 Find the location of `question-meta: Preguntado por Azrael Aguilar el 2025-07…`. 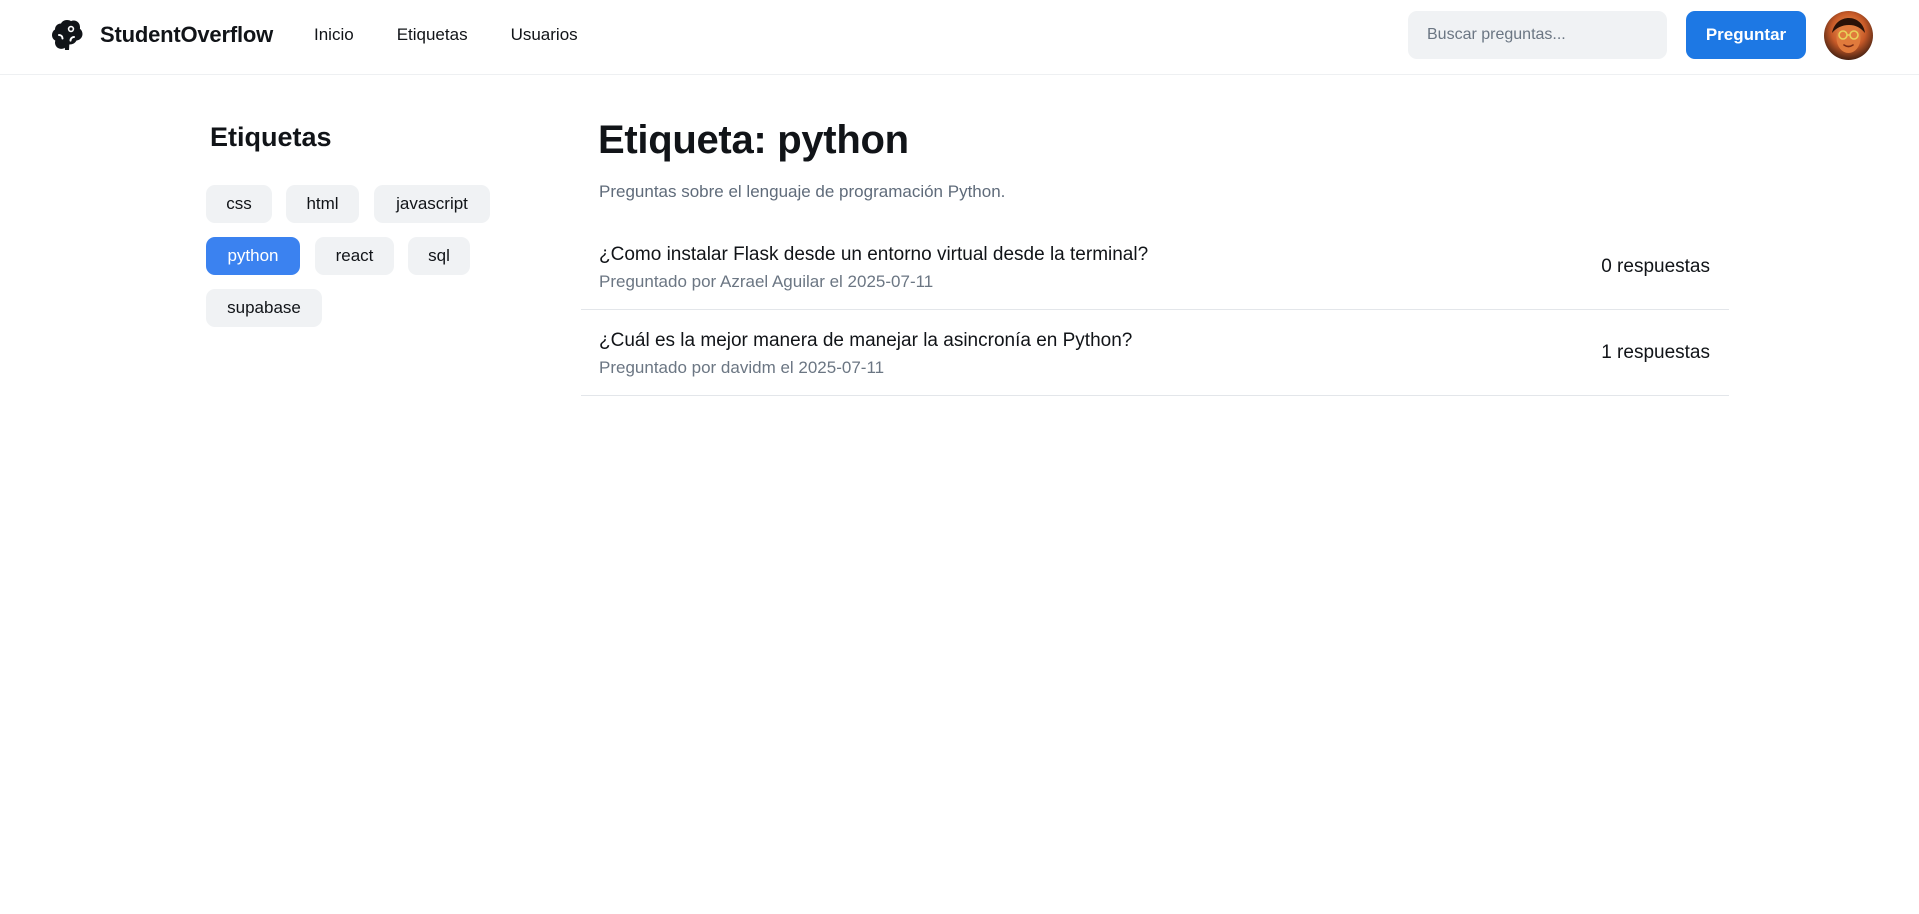

question-meta: Preguntado por Azrael Aguilar el 2025-07… is located at coordinates (766, 281).